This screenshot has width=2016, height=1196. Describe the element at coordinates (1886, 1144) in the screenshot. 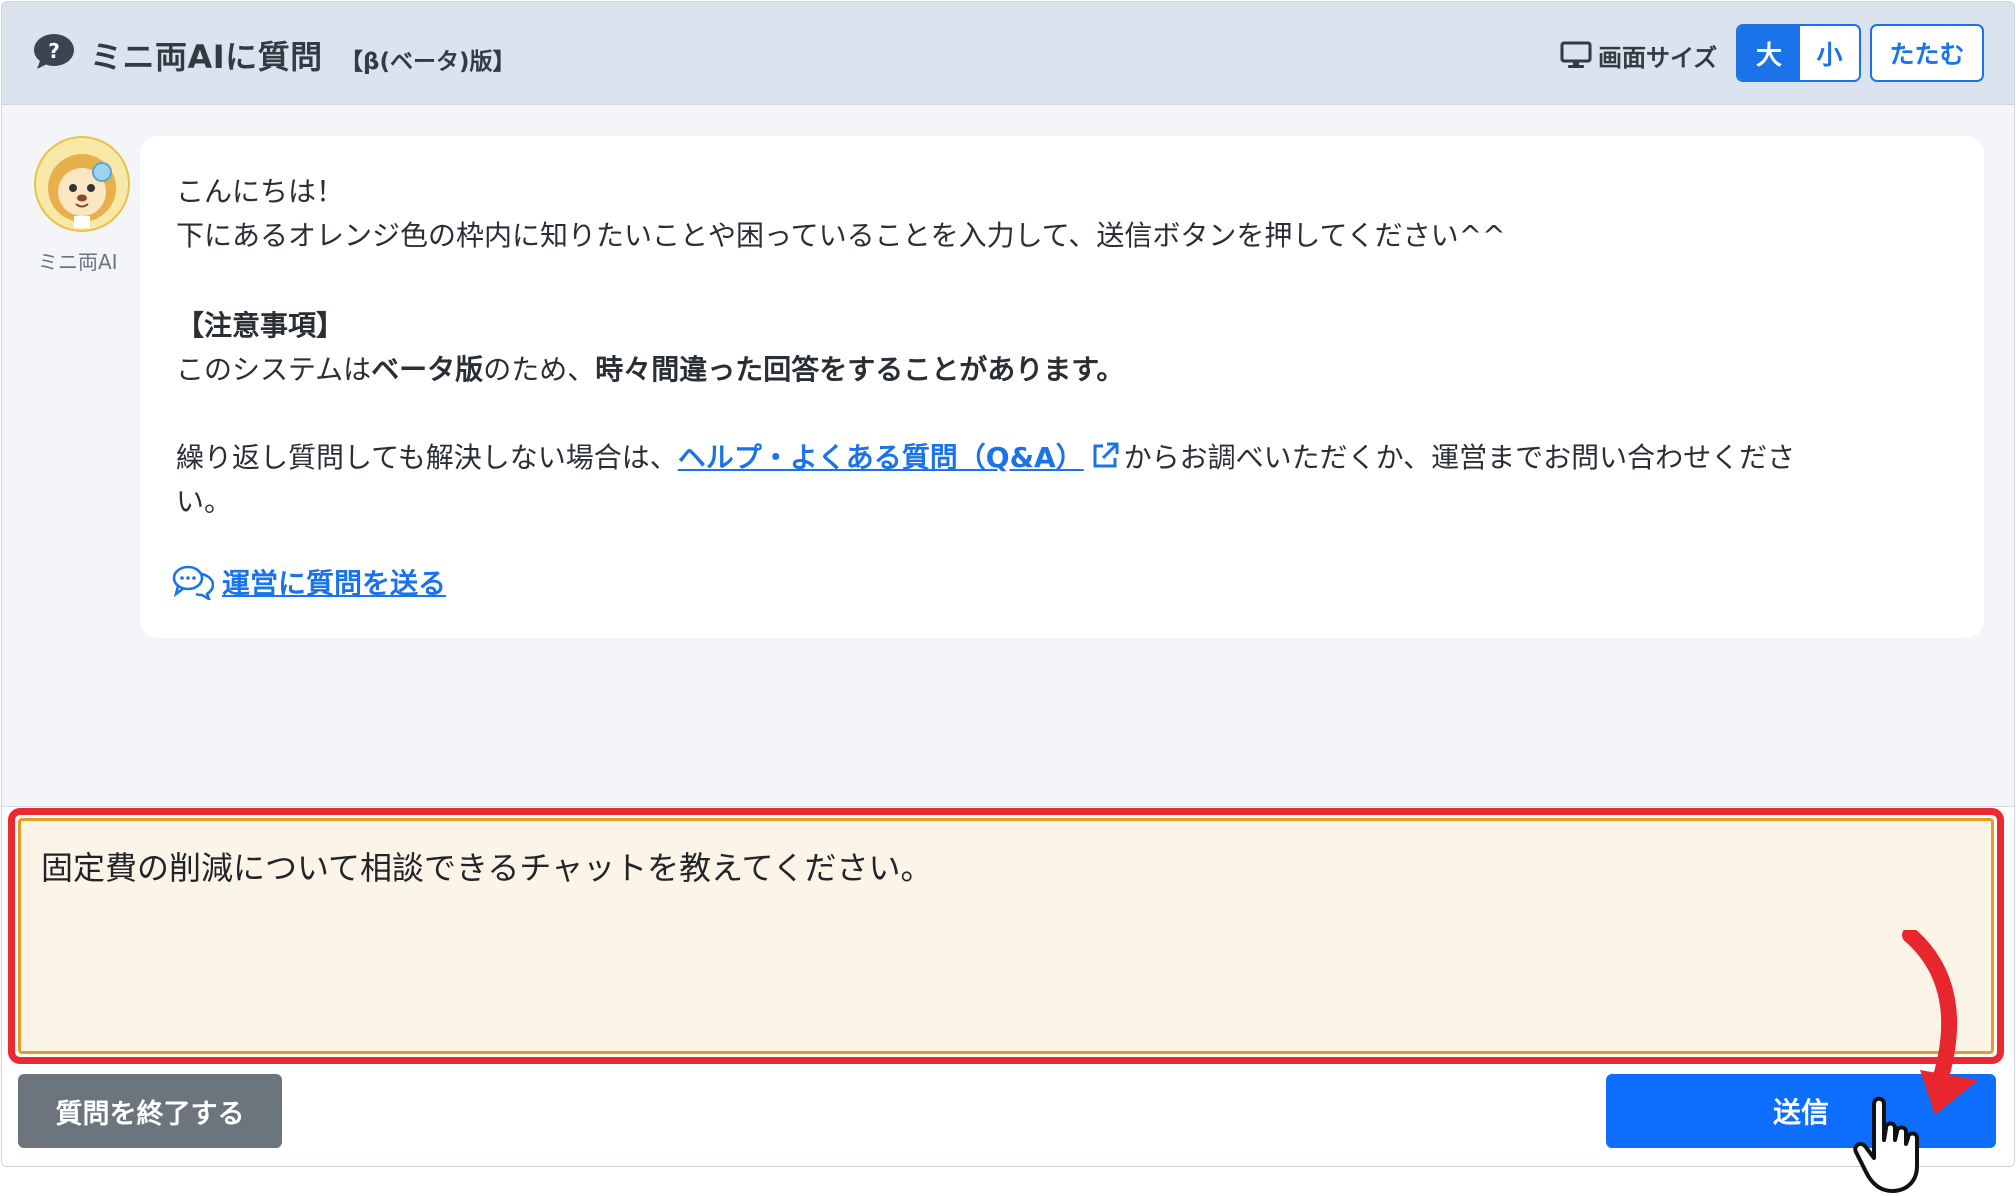

I see `pointer-hand-icon` at that location.